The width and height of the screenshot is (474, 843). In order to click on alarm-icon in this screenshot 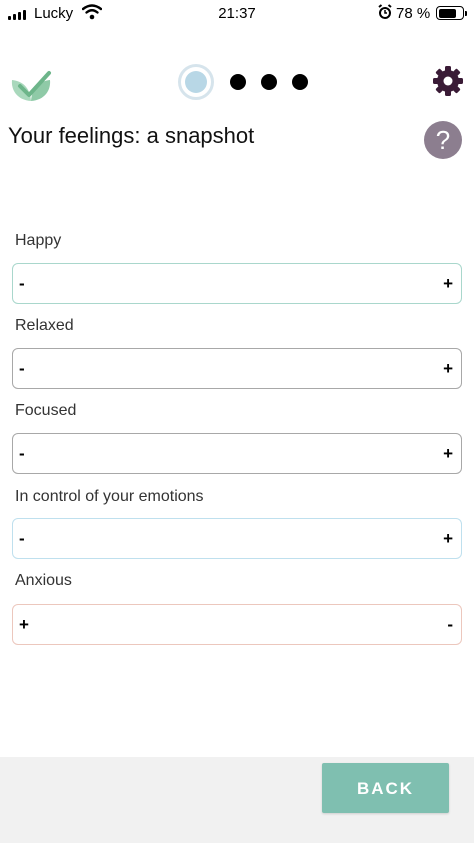, I will do `click(385, 11)`.